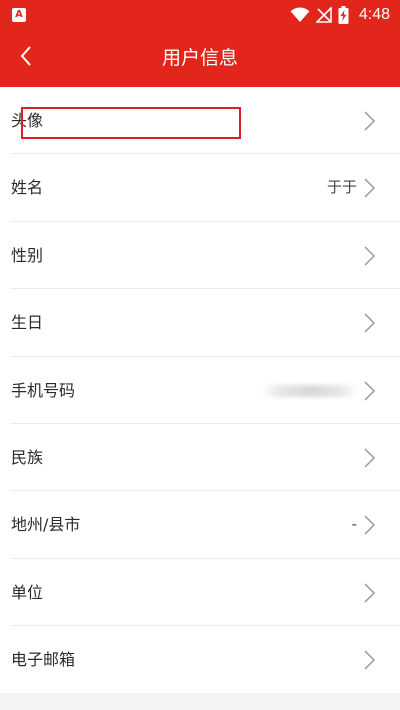  Describe the element at coordinates (205, 323) in the screenshot. I see `row-birthday: 生日` at that location.